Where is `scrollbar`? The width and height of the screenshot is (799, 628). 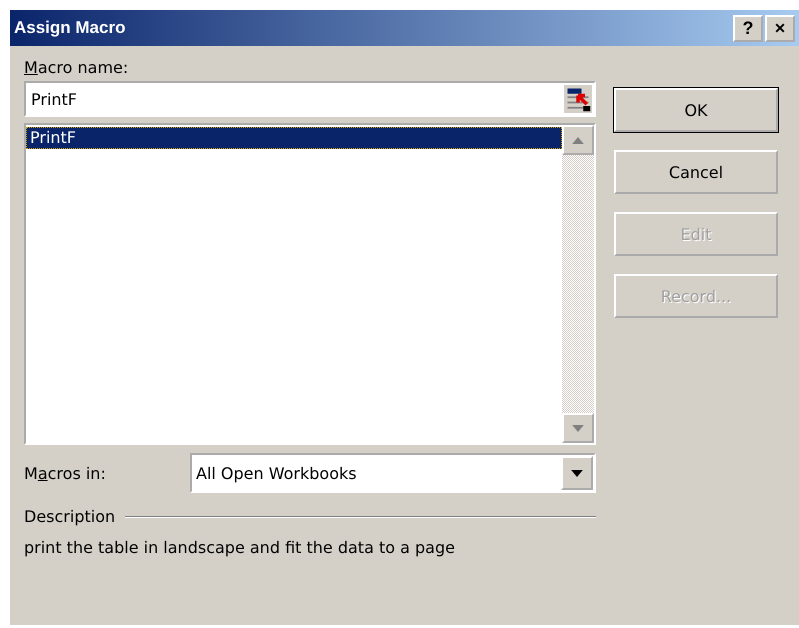 scrollbar is located at coordinates (578, 284).